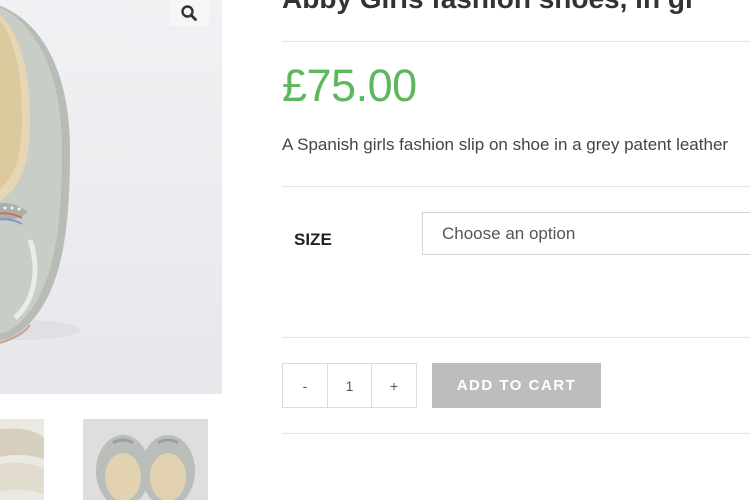 This screenshot has width=750, height=500. I want to click on quantity-input: 1, so click(349, 385).